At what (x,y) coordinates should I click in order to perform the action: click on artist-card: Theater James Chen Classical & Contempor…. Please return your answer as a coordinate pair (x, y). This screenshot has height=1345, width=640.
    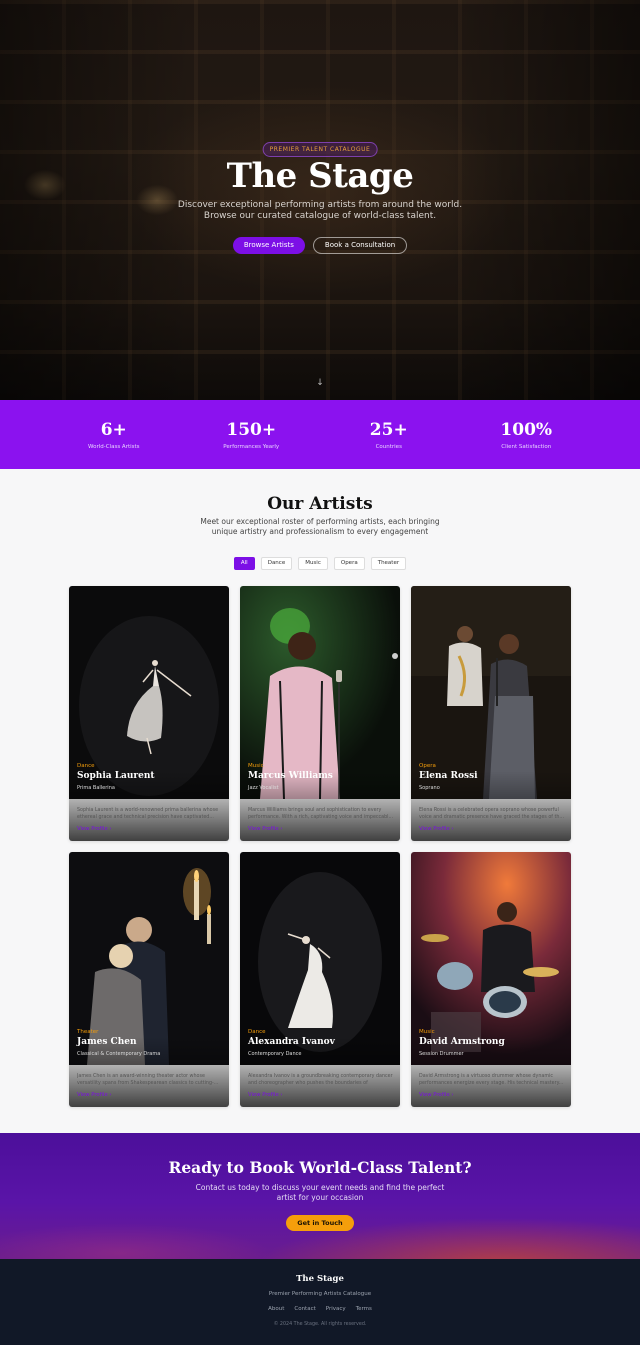
    Looking at the image, I should click on (149, 979).